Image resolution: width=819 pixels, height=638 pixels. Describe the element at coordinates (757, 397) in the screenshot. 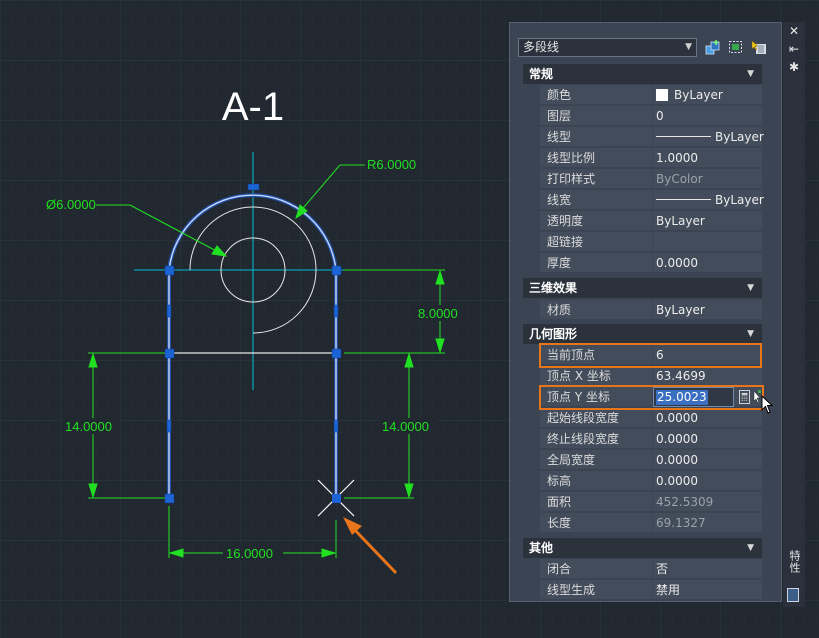

I see `pick-point-icon` at that location.